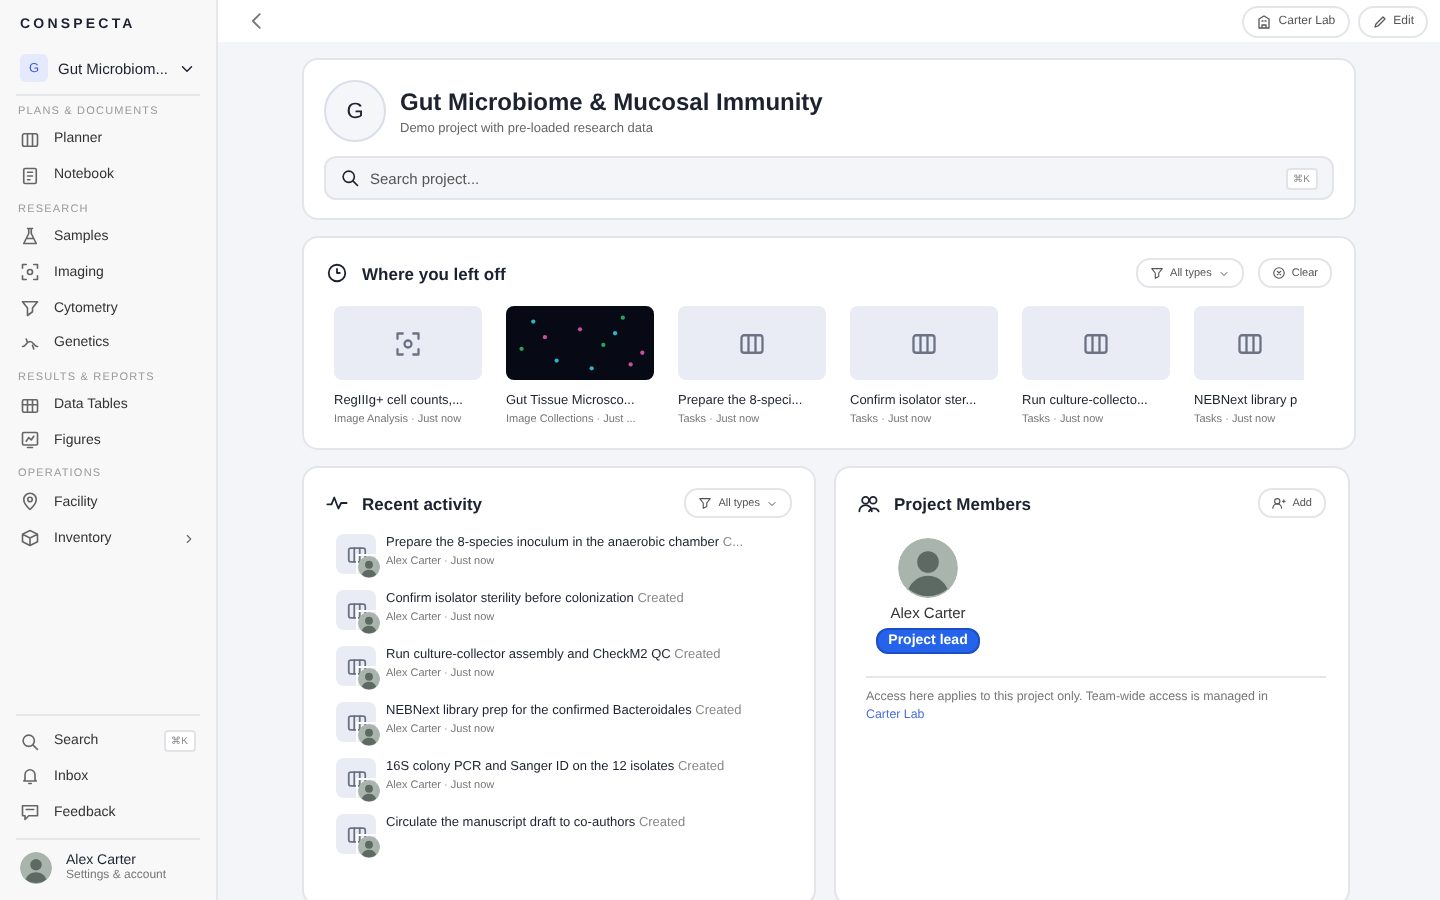 Image resolution: width=1440 pixels, height=900 pixels. I want to click on clear-icon, so click(1278, 273).